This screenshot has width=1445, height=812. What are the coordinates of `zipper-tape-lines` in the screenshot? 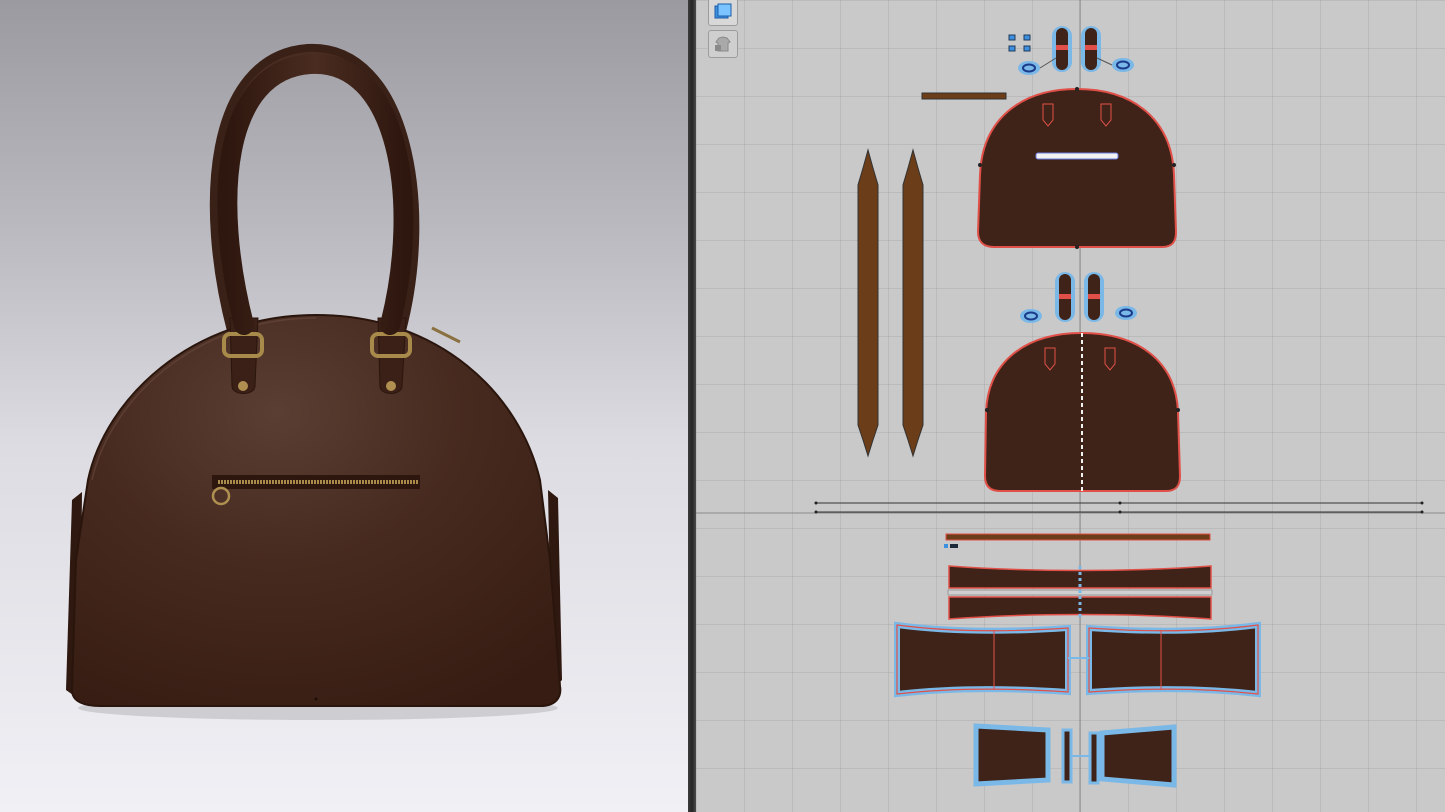 It's located at (1119, 507).